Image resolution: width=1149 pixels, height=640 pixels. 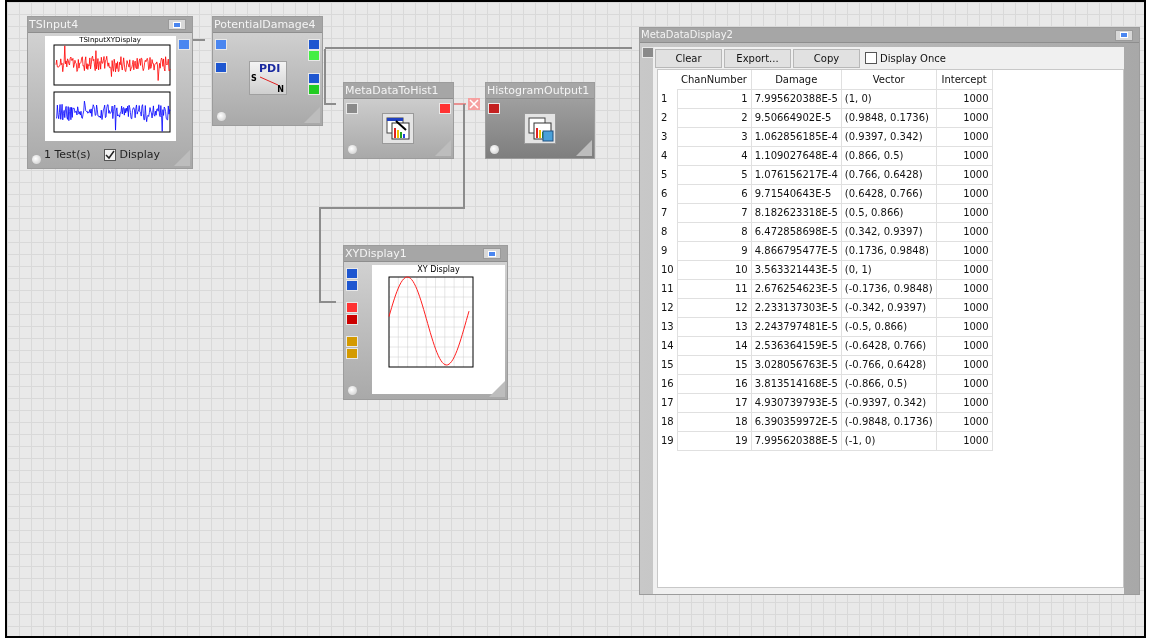 I want to click on table-cell: 3, so click(x=714, y=136).